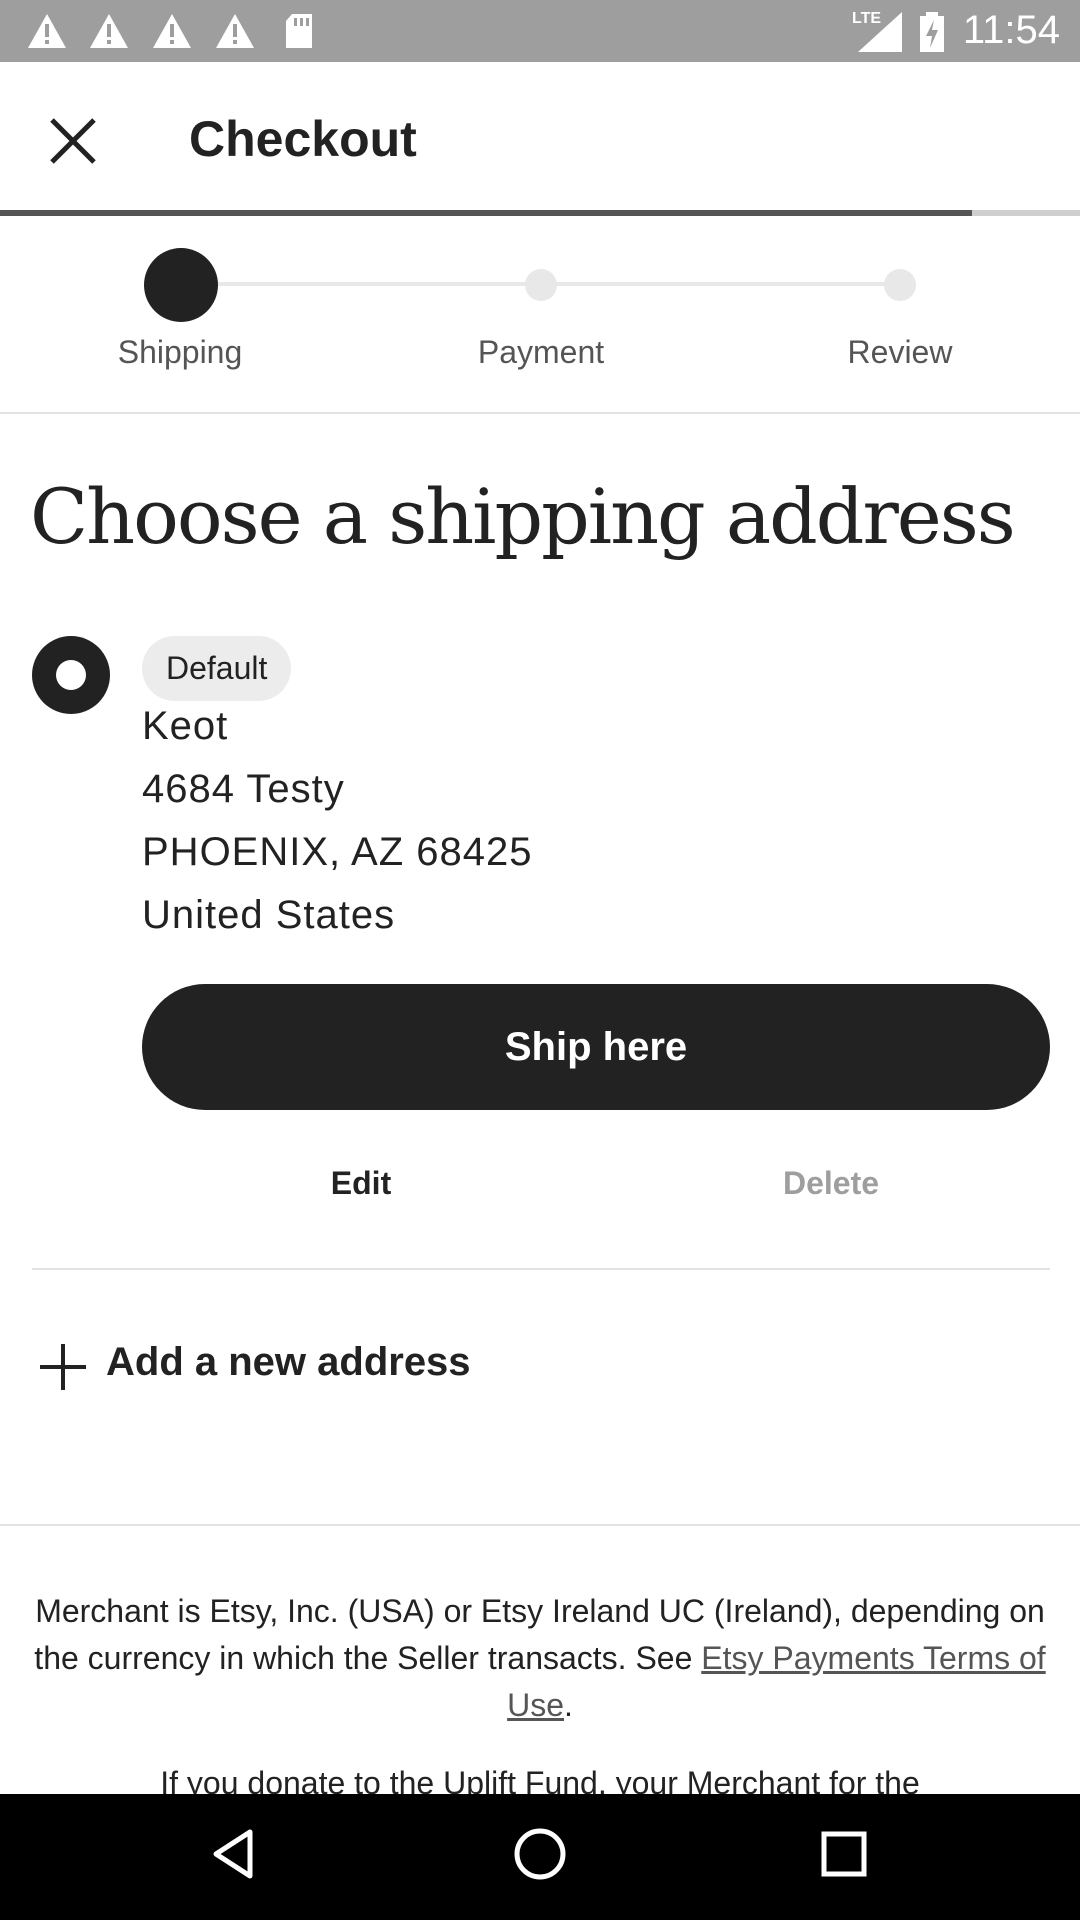 Image resolution: width=1080 pixels, height=1920 pixels. Describe the element at coordinates (185, 726) in the screenshot. I see `address-name: Keot` at that location.